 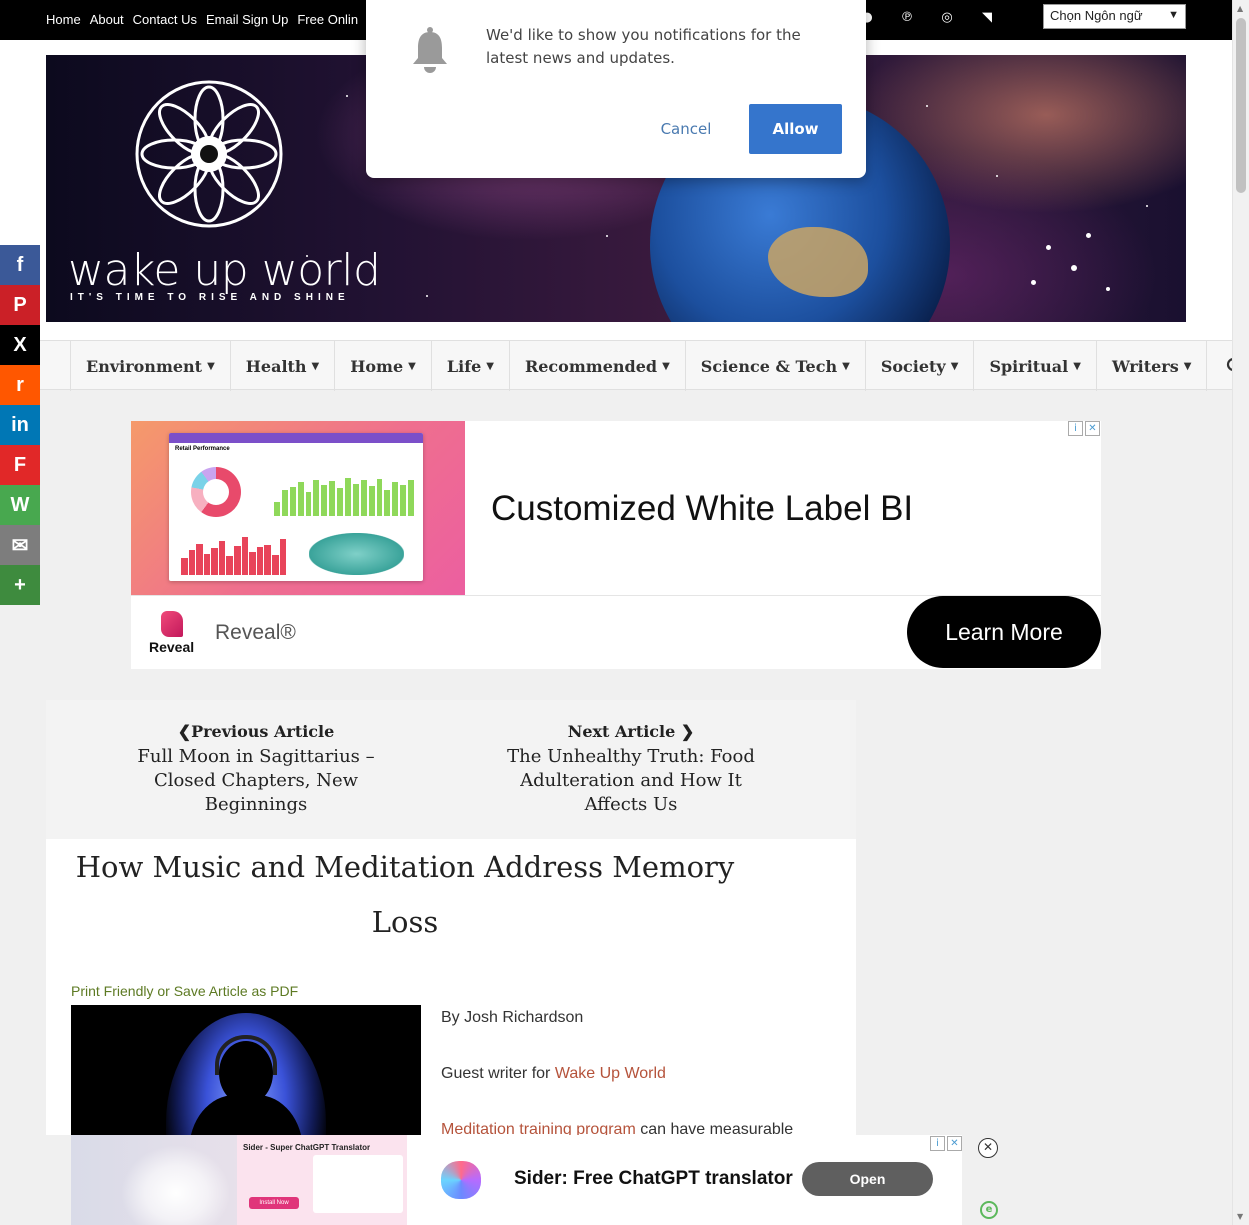 What do you see at coordinates (172, 647) in the screenshot?
I see `reveal-logo-text: Reveal` at bounding box center [172, 647].